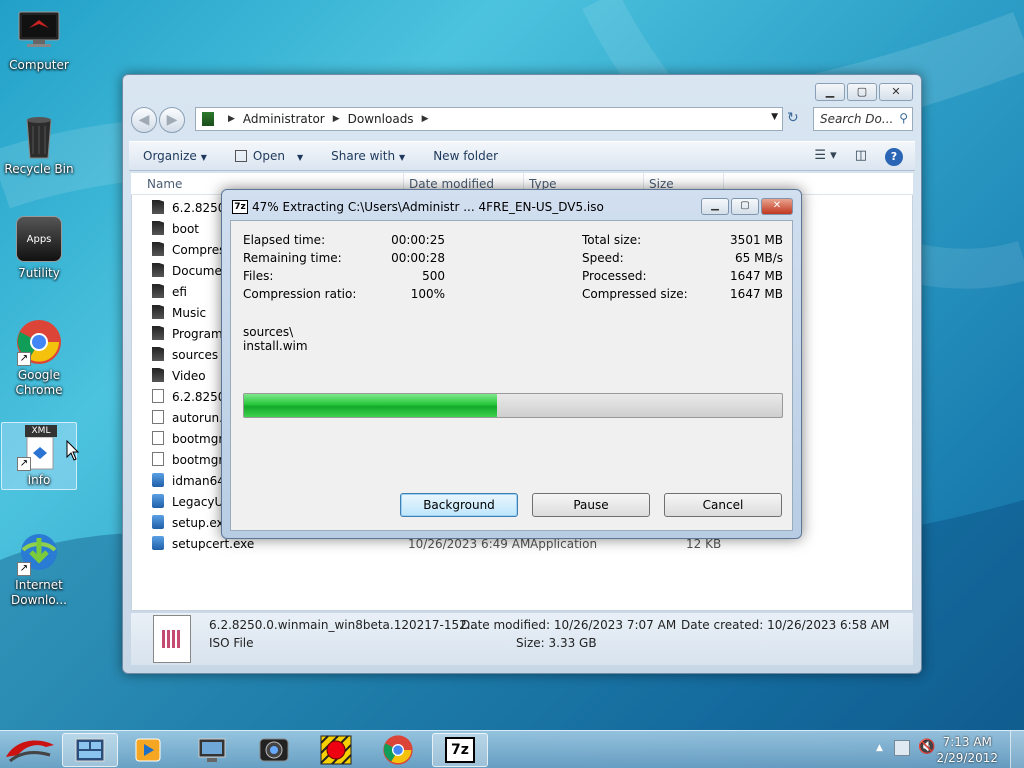 The width and height of the screenshot is (1024, 768). Describe the element at coordinates (275, 346) in the screenshot. I see `current-file: install.wim` at that location.